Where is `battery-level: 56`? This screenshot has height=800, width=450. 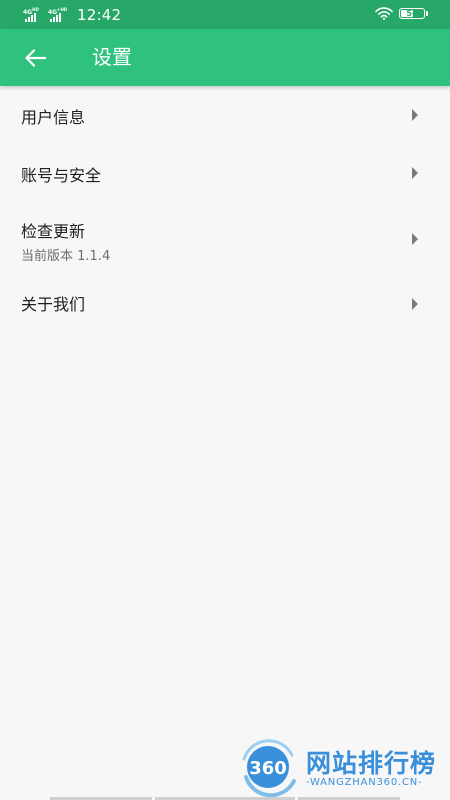
battery-level: 56 is located at coordinates (412, 13).